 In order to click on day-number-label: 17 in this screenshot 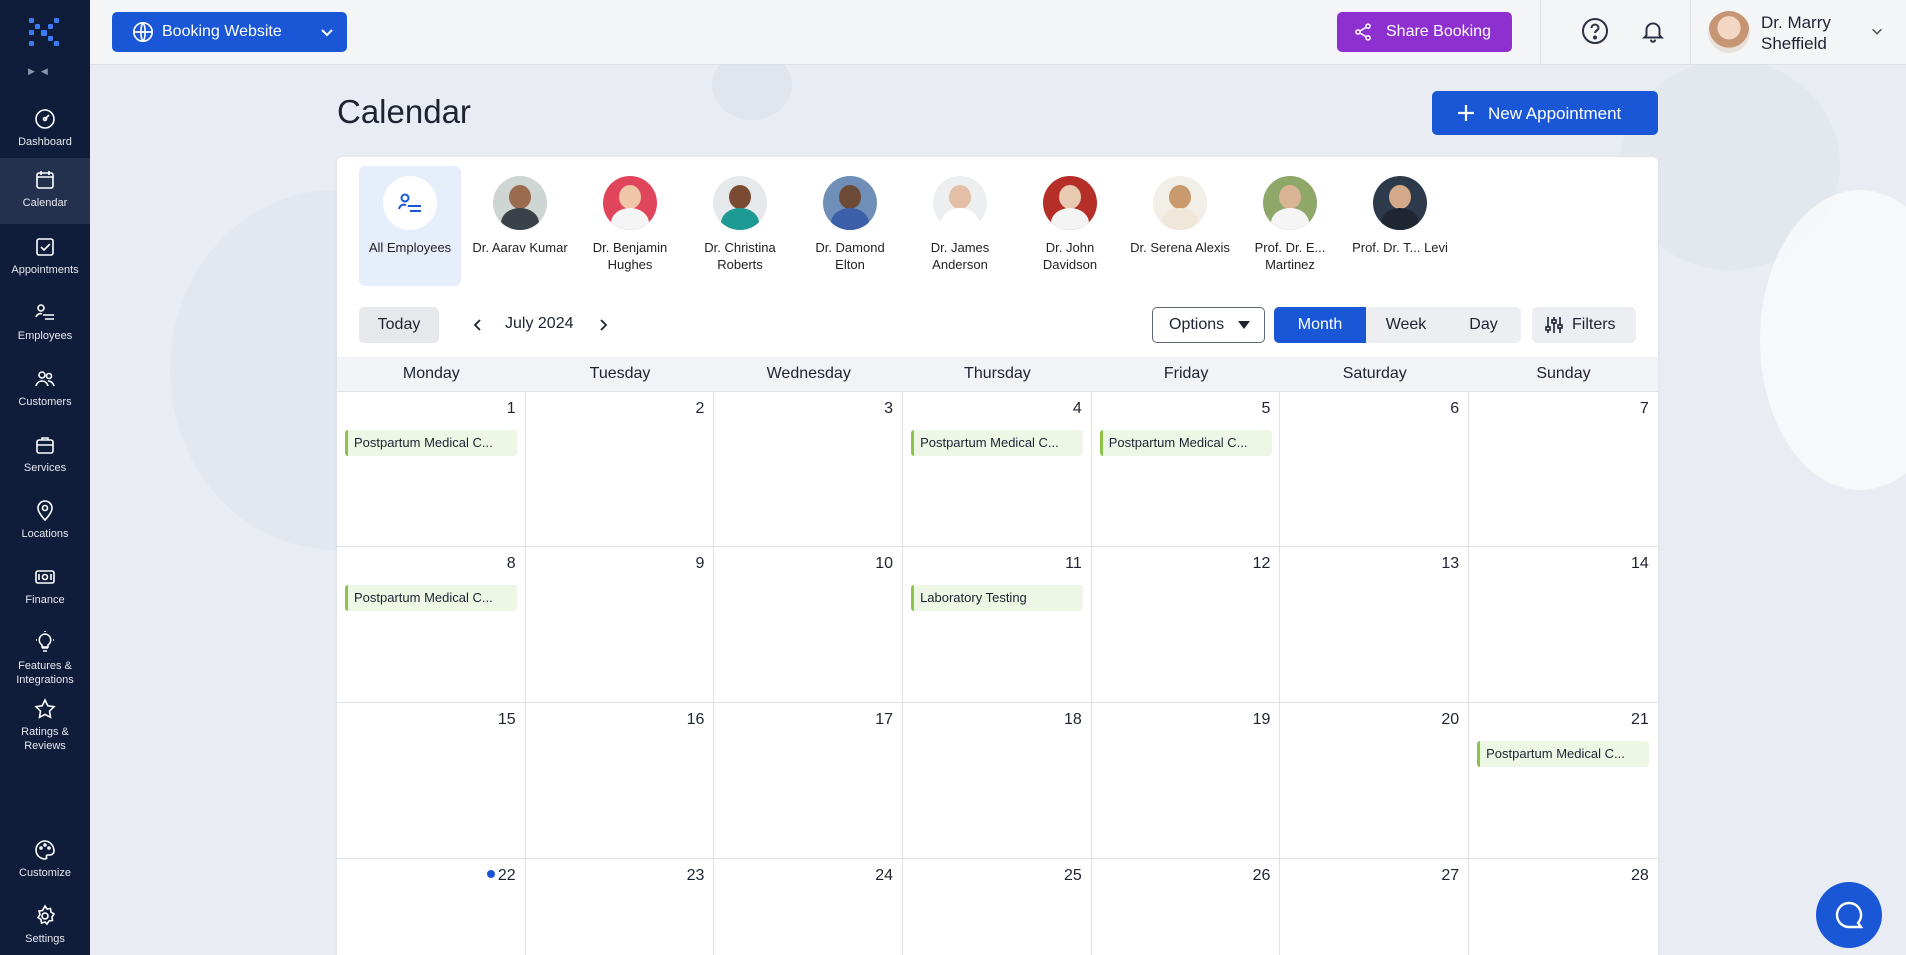, I will do `click(884, 719)`.